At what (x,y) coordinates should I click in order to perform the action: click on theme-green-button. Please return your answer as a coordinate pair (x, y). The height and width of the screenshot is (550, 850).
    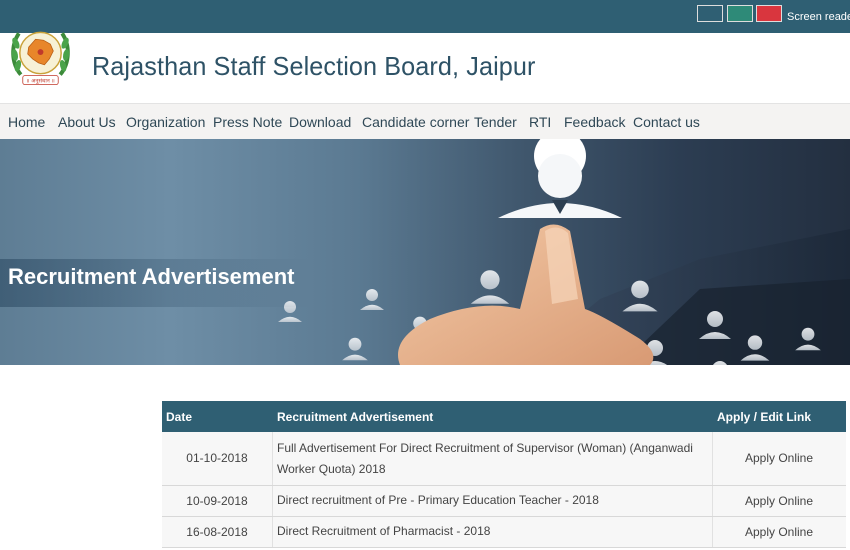
    Looking at the image, I should click on (740, 13).